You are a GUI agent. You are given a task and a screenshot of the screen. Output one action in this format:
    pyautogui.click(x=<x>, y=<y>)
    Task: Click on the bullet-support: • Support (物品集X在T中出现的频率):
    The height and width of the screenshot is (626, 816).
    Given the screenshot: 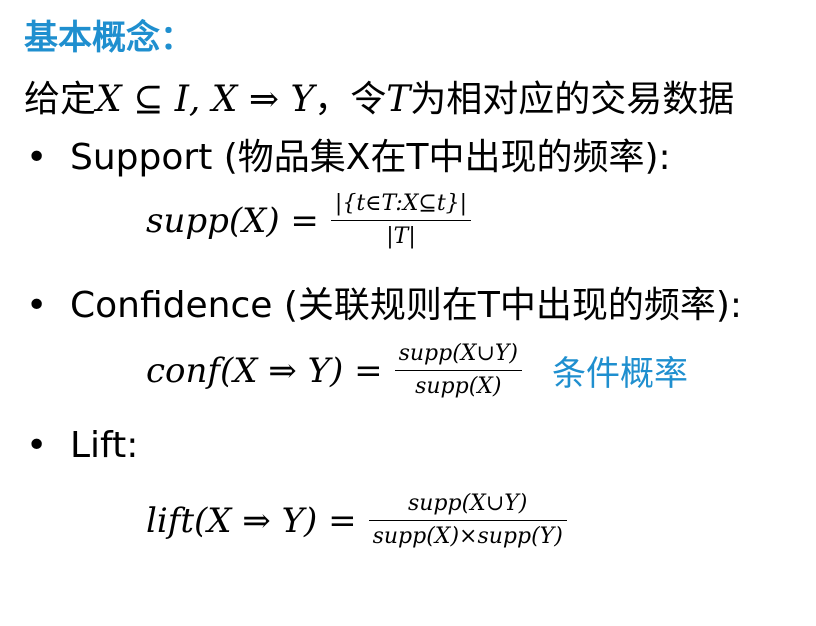 What is the action you would take?
    pyautogui.click(x=348, y=154)
    